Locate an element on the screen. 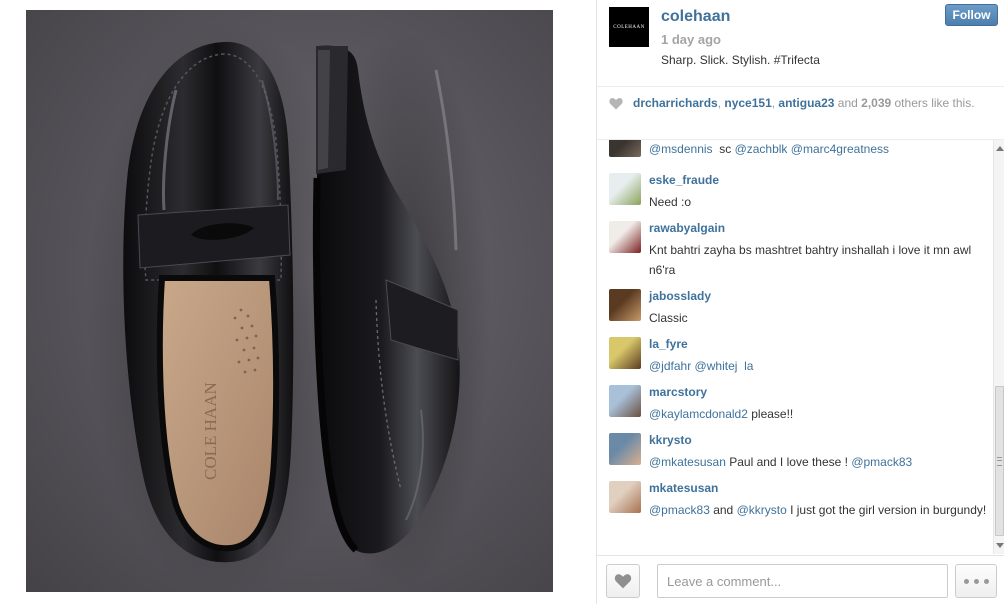 The width and height of the screenshot is (1004, 605). mention-link: @zachblk is located at coordinates (761, 149).